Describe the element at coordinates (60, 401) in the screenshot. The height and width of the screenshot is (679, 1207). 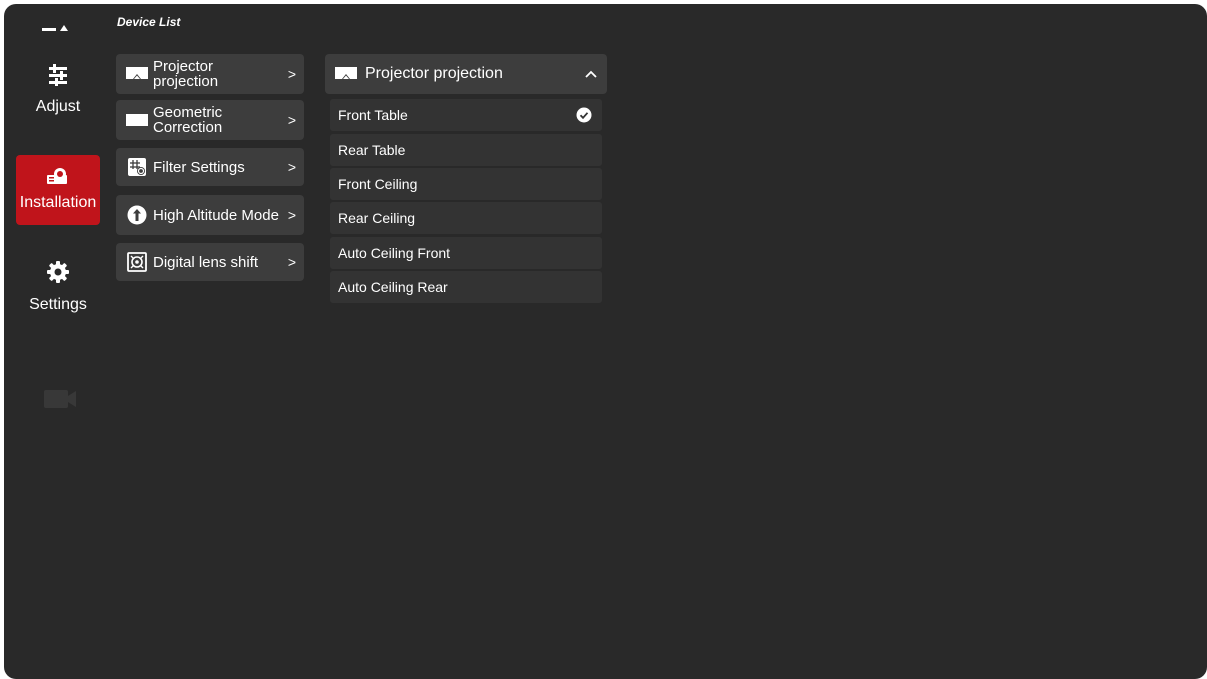
I see `camera-icon` at that location.